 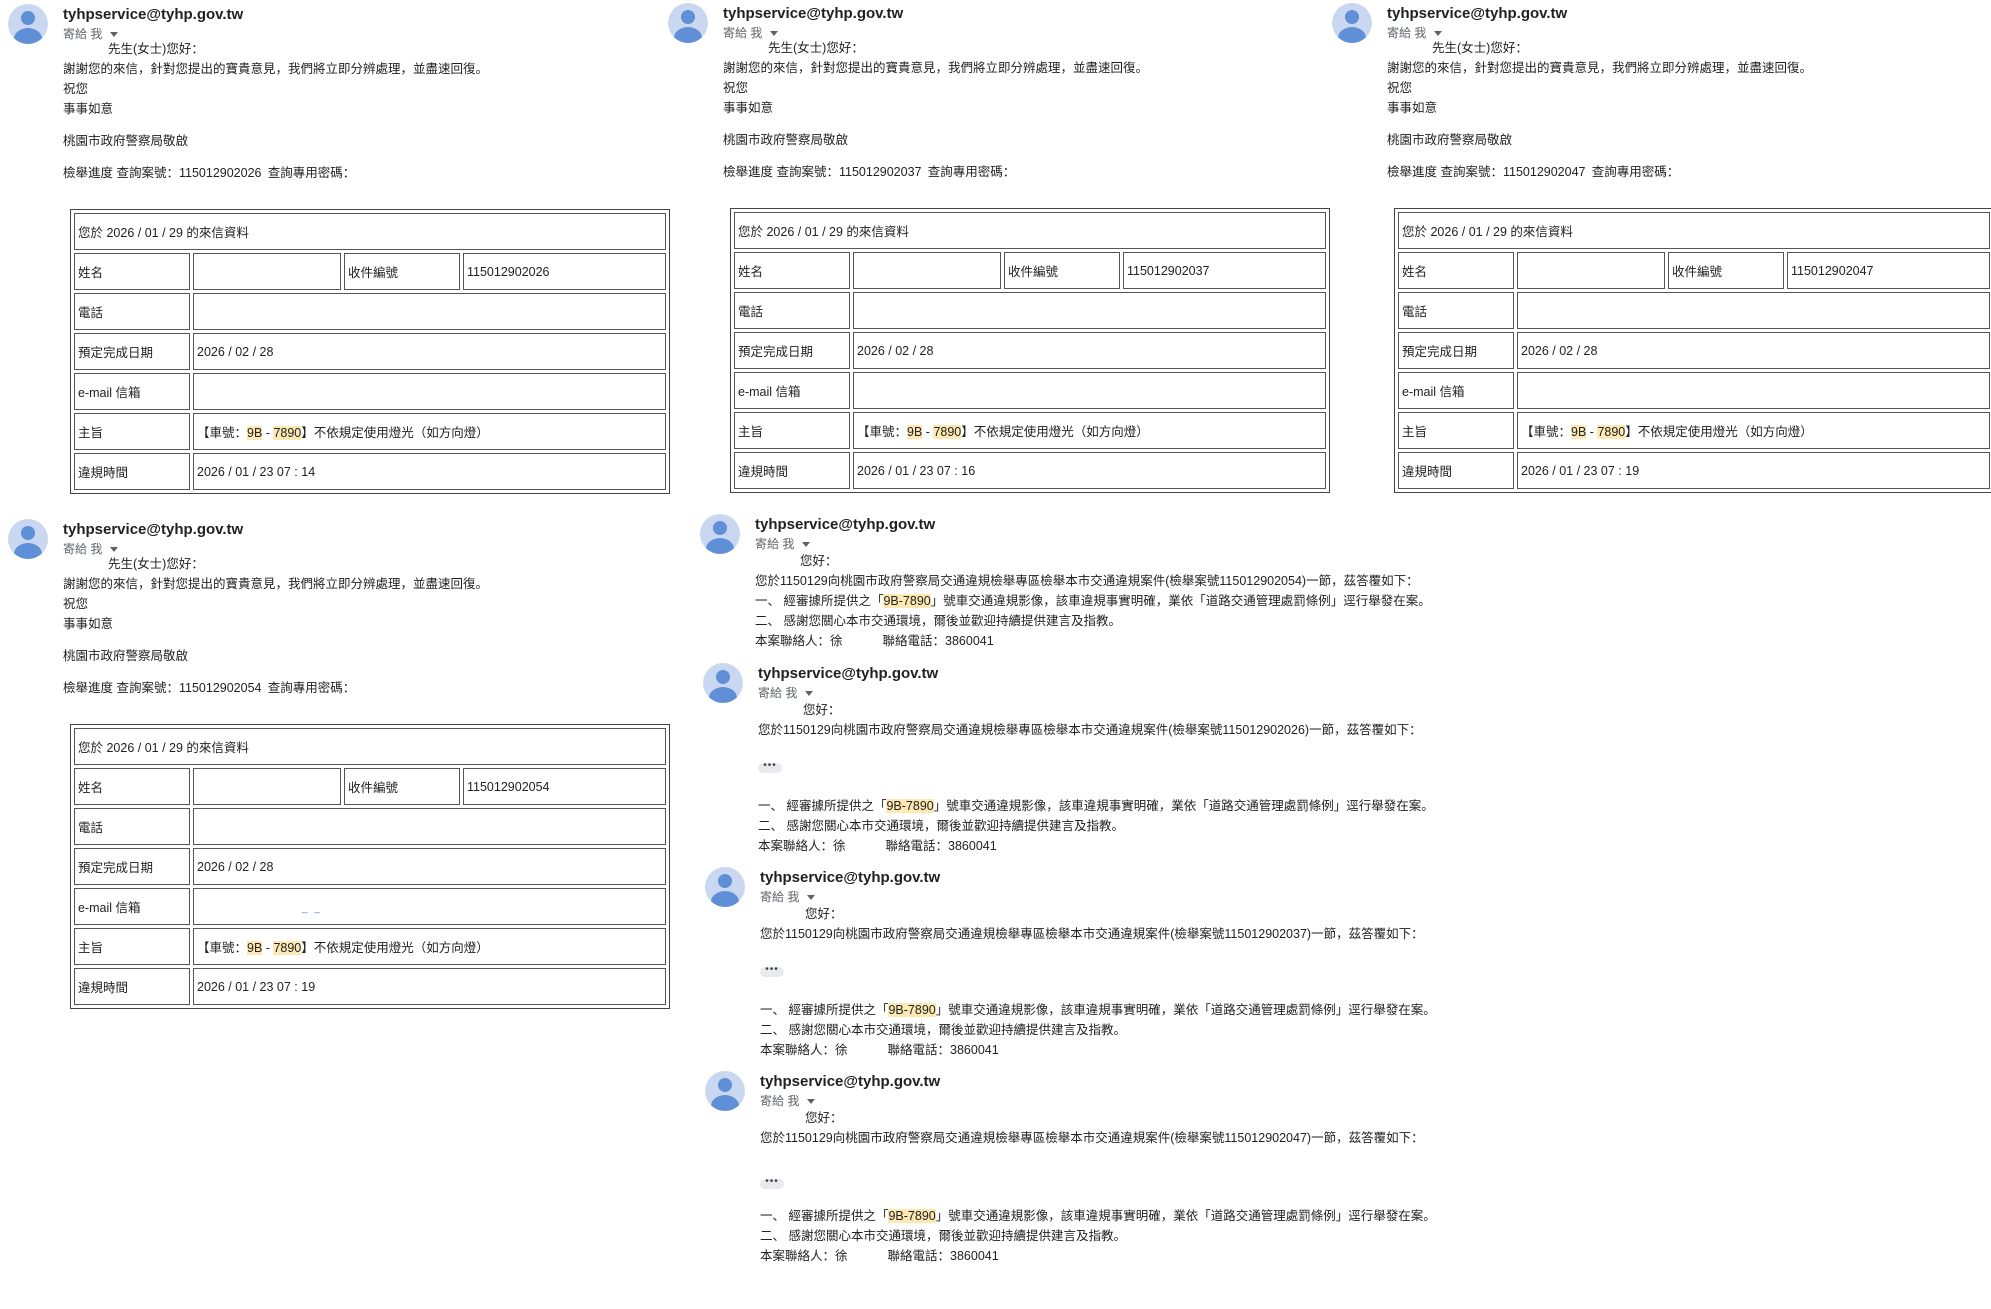 What do you see at coordinates (912, 1010) in the screenshot?
I see `plate-highlight: 9B-7890` at bounding box center [912, 1010].